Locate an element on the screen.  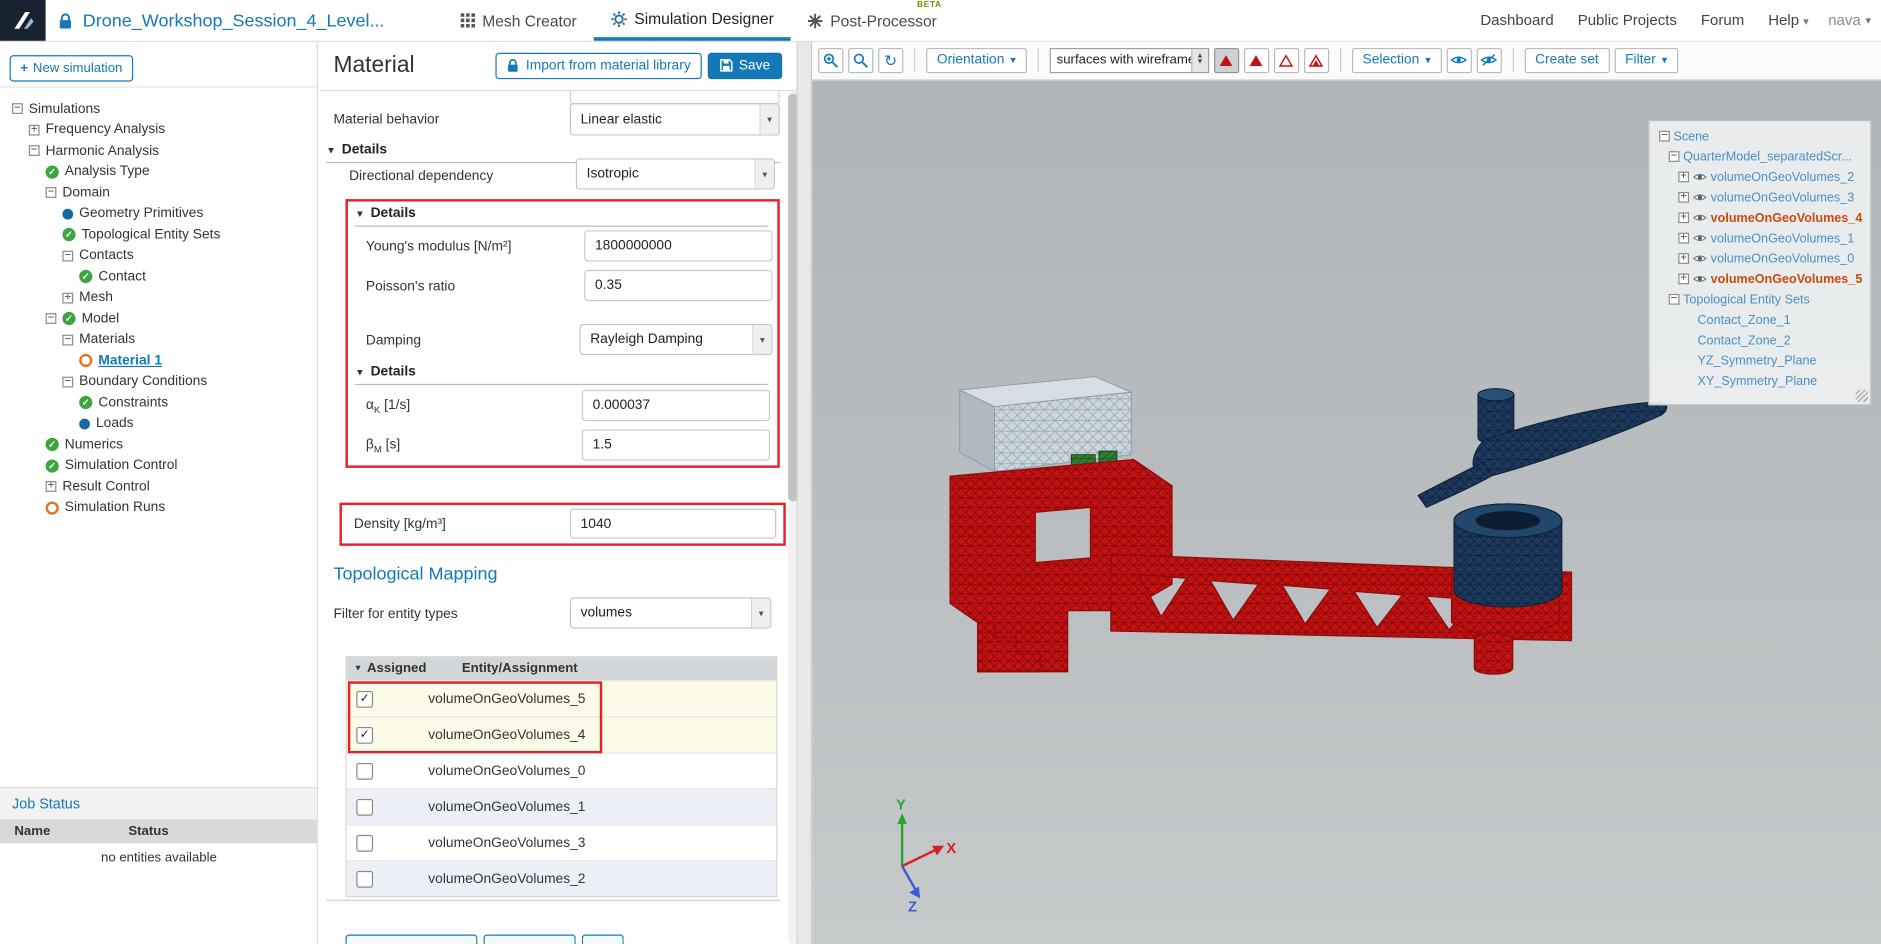
tree-item-contact: ✓ Contact is located at coordinates (158, 276).